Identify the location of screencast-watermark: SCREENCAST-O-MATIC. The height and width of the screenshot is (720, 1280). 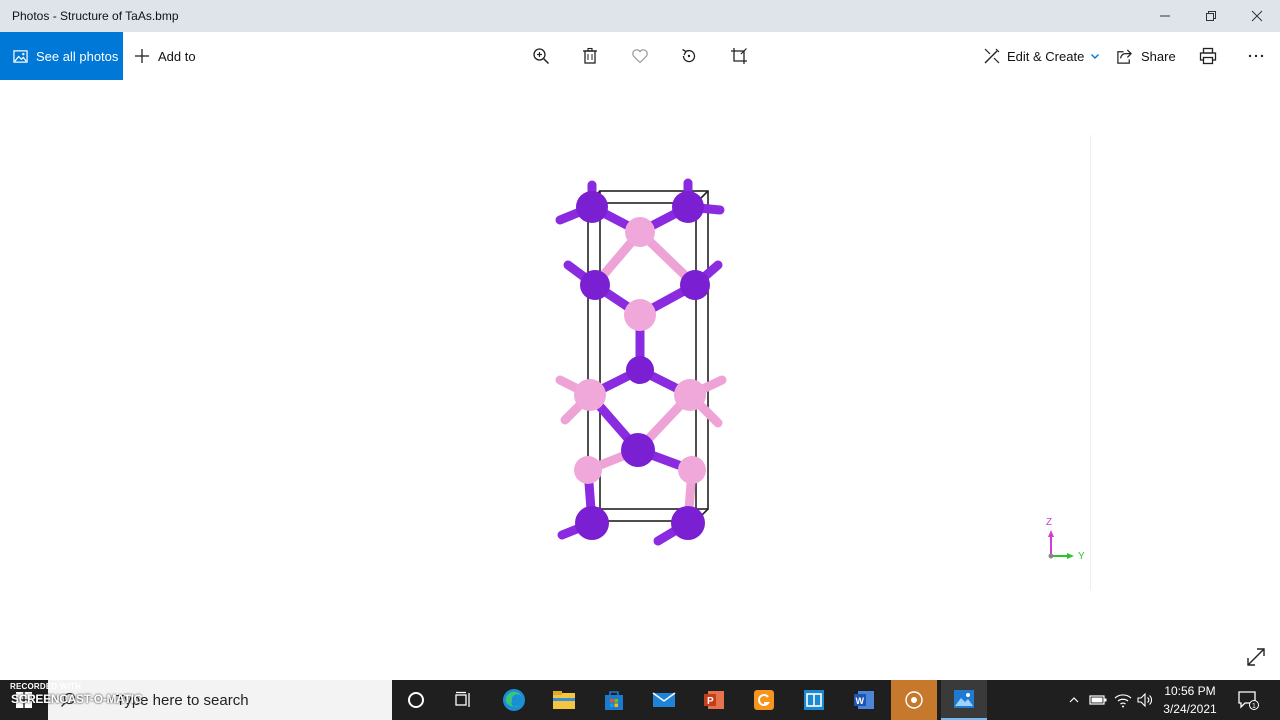
(77, 699).